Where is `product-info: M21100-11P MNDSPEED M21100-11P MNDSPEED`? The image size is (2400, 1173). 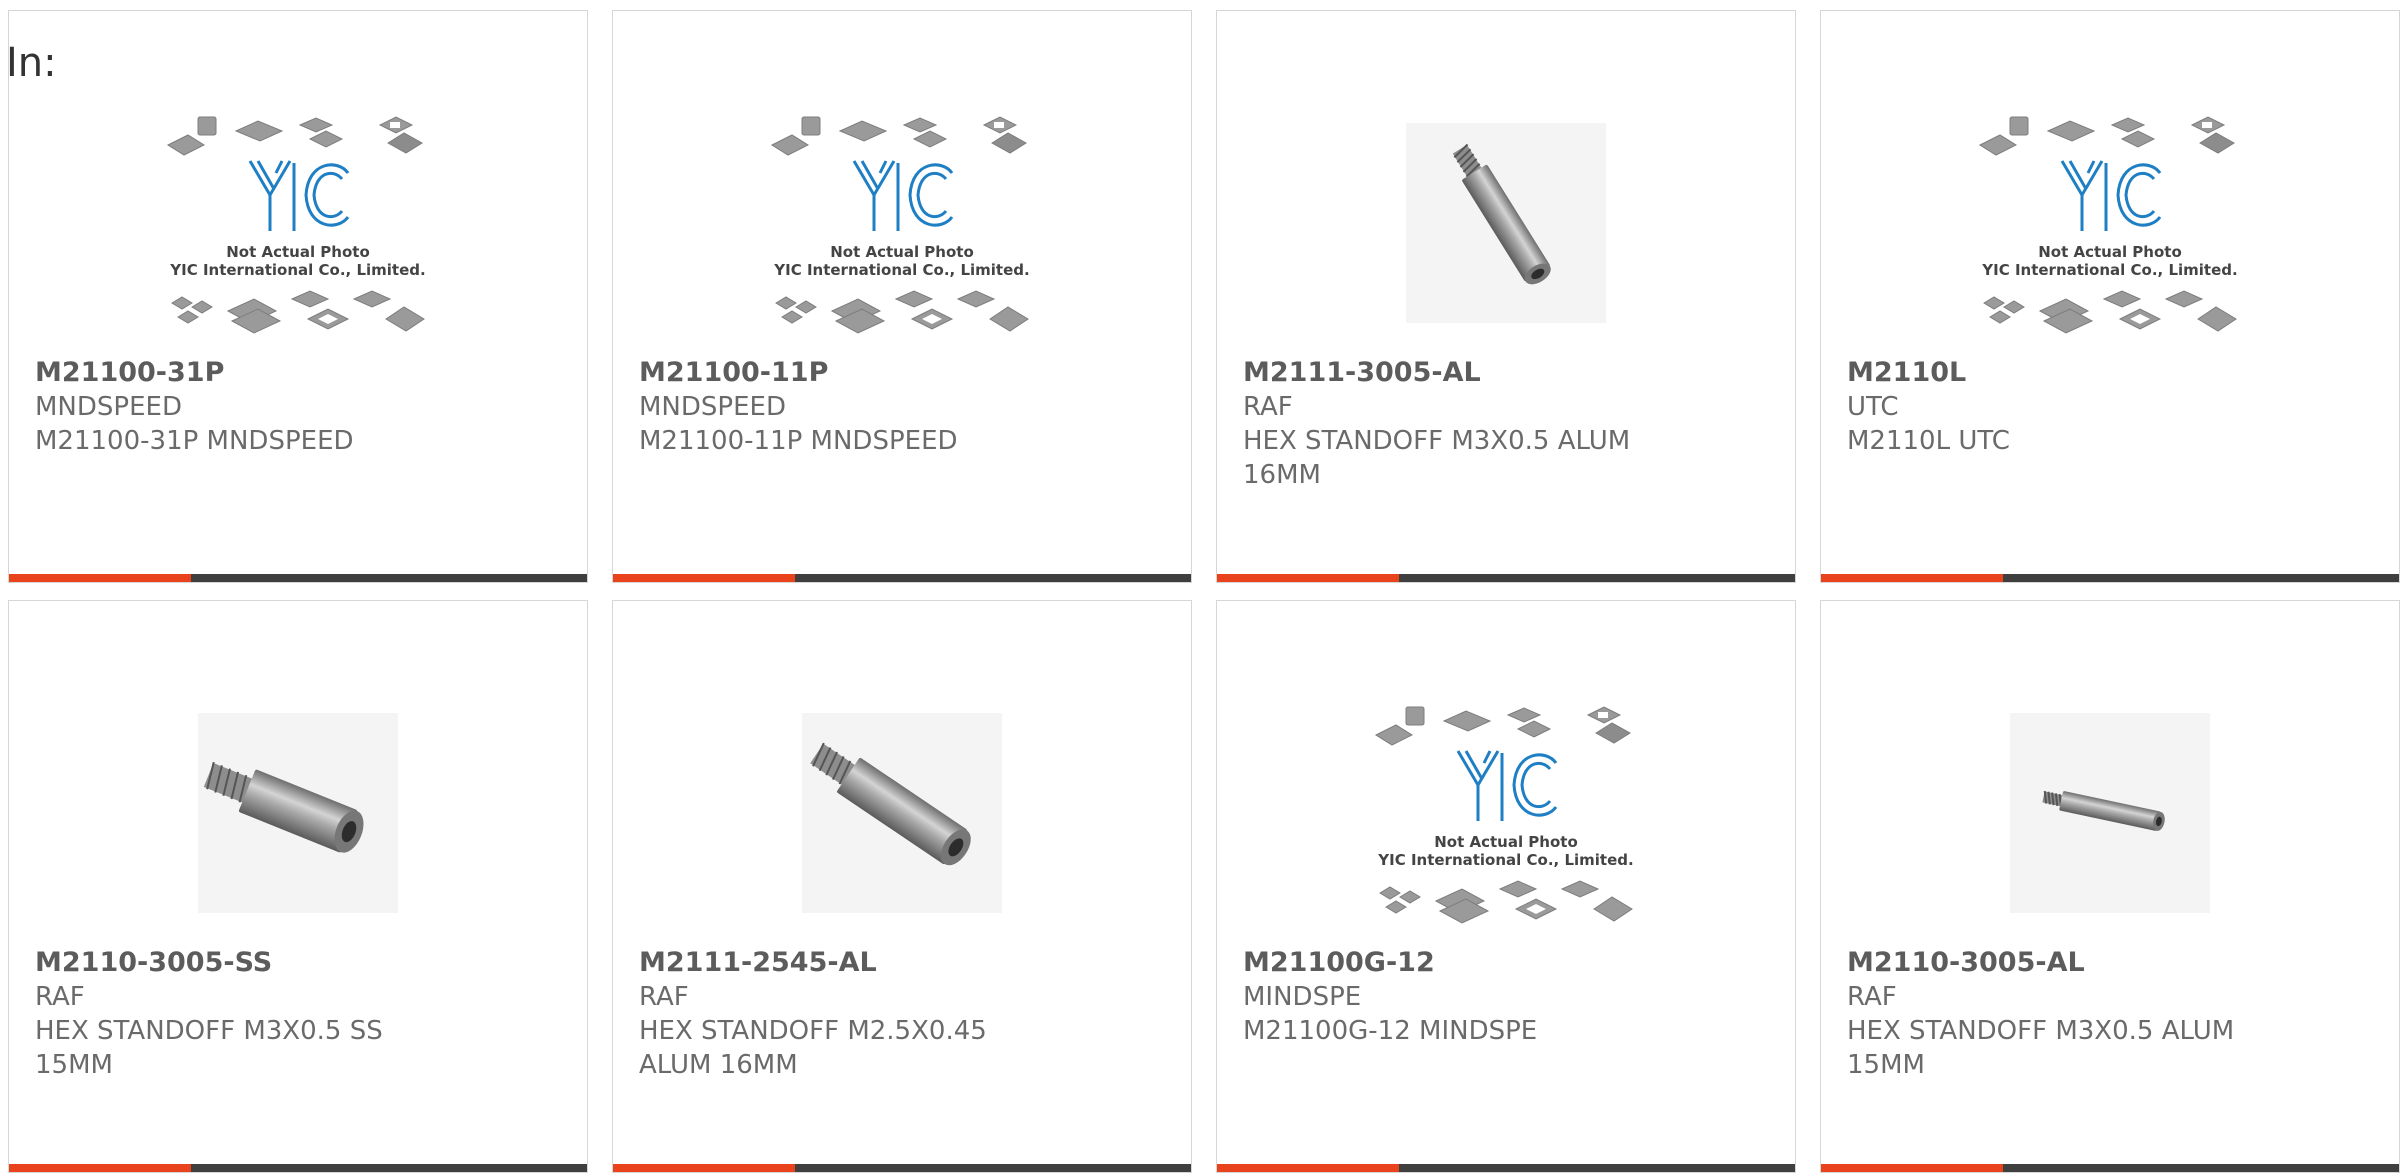 product-info: M21100-11P MNDSPEED M21100-11P MNDSPEED is located at coordinates (905, 407).